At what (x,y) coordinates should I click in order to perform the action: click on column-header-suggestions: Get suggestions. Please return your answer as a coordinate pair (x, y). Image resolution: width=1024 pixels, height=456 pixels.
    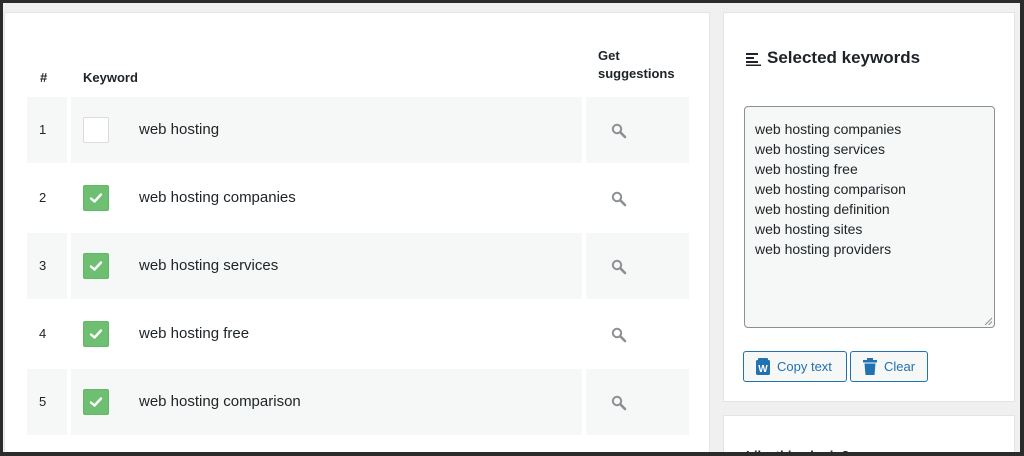
    Looking at the image, I should click on (636, 64).